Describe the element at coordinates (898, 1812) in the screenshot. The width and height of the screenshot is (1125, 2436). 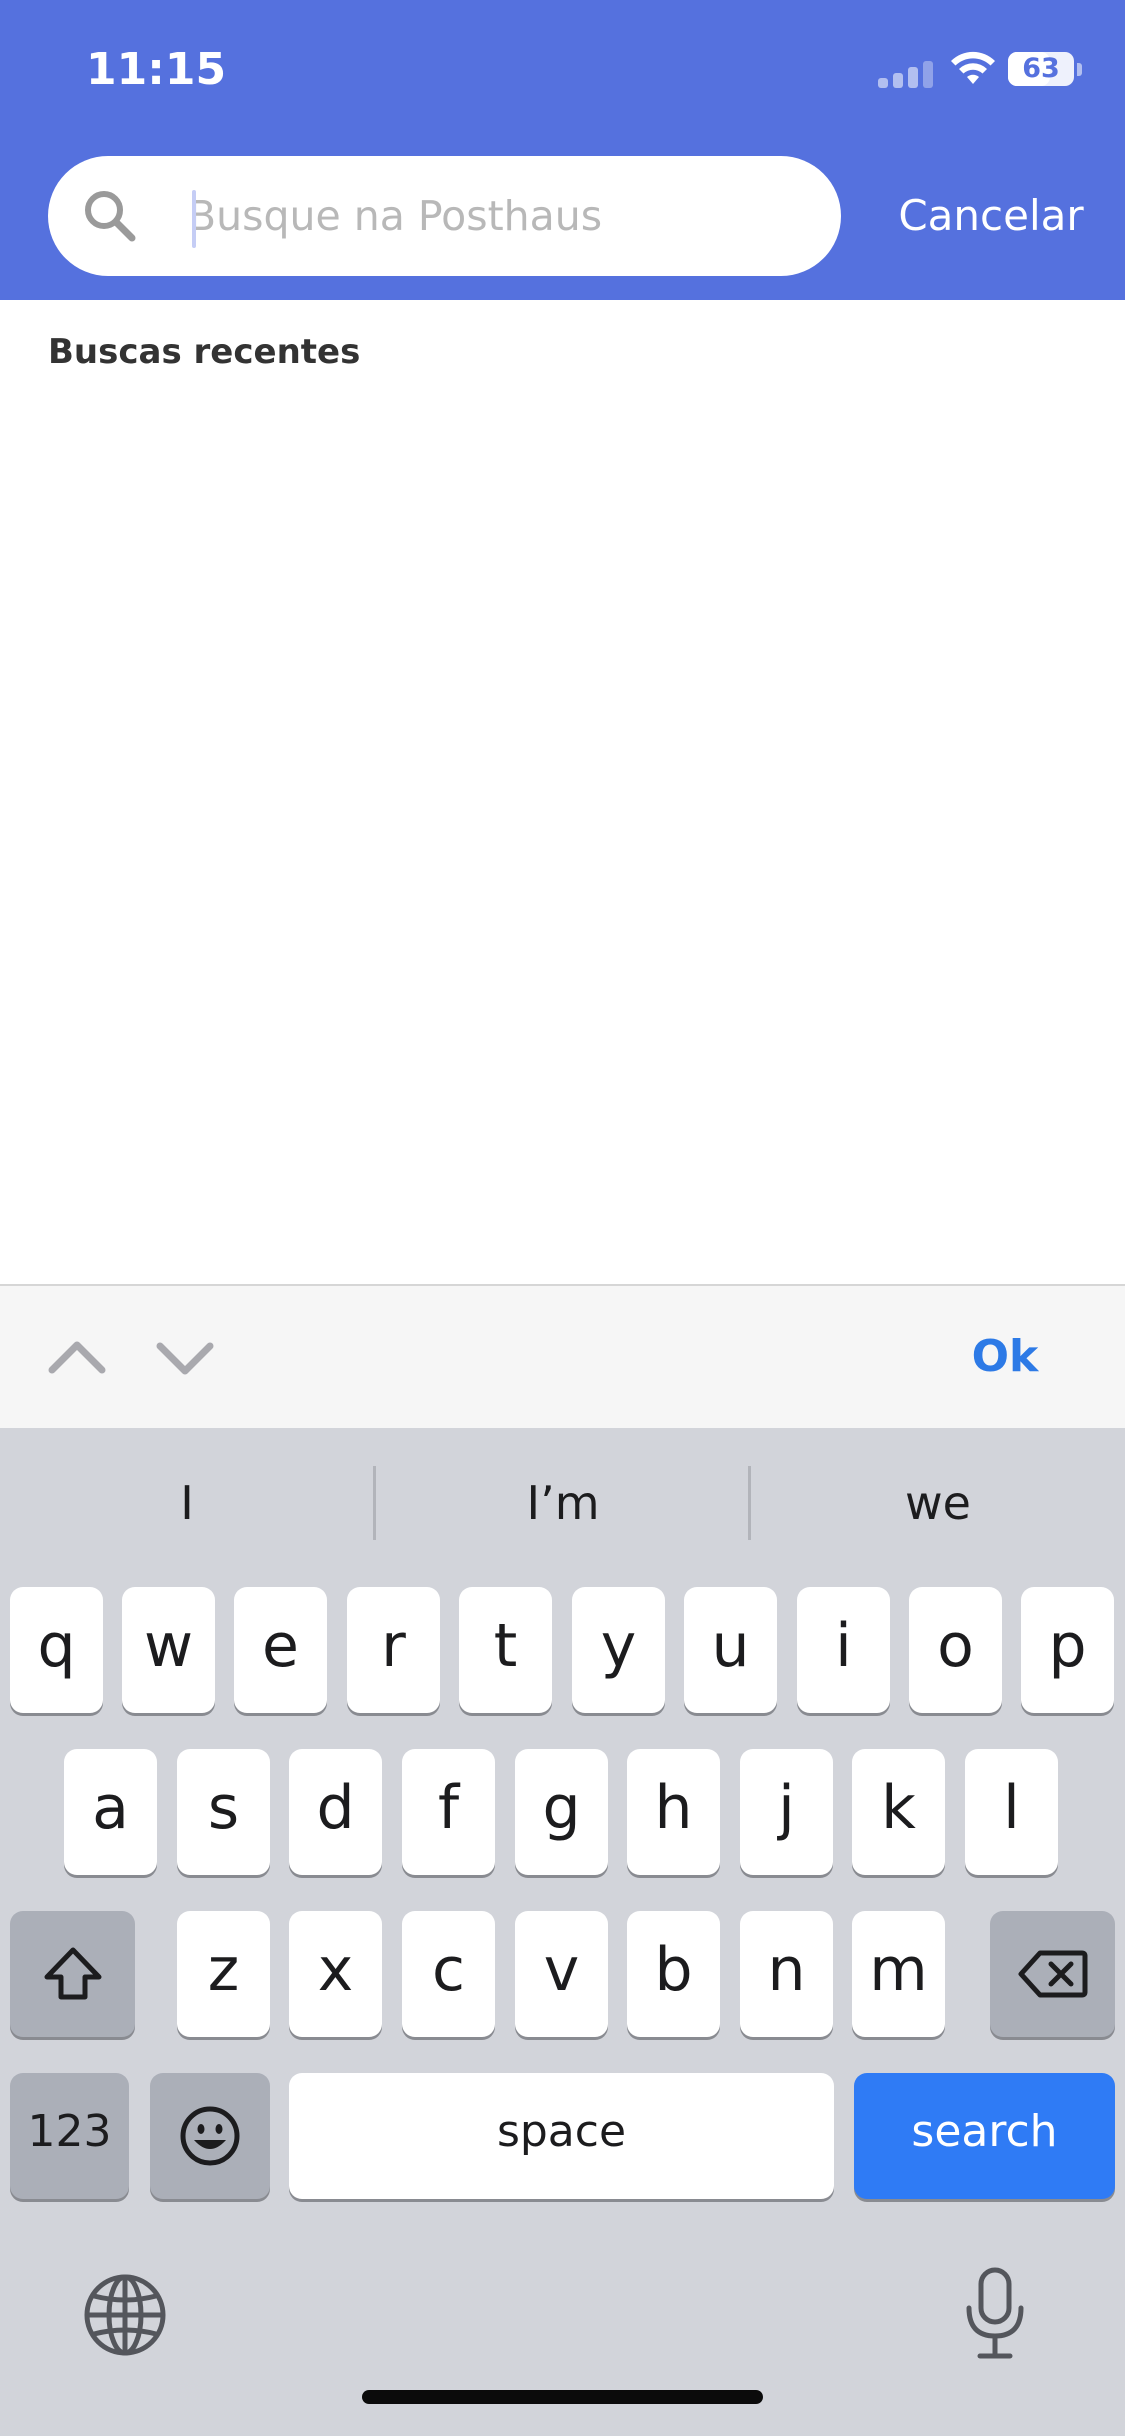
I see `key-k: k` at that location.